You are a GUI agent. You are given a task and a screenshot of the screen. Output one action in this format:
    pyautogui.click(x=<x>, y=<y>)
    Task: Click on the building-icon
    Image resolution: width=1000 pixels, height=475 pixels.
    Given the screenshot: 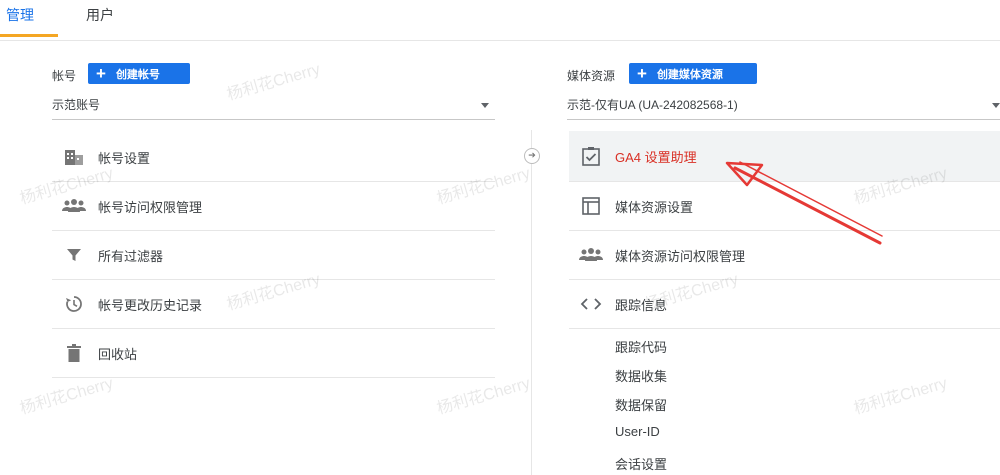 What is the action you would take?
    pyautogui.click(x=74, y=157)
    